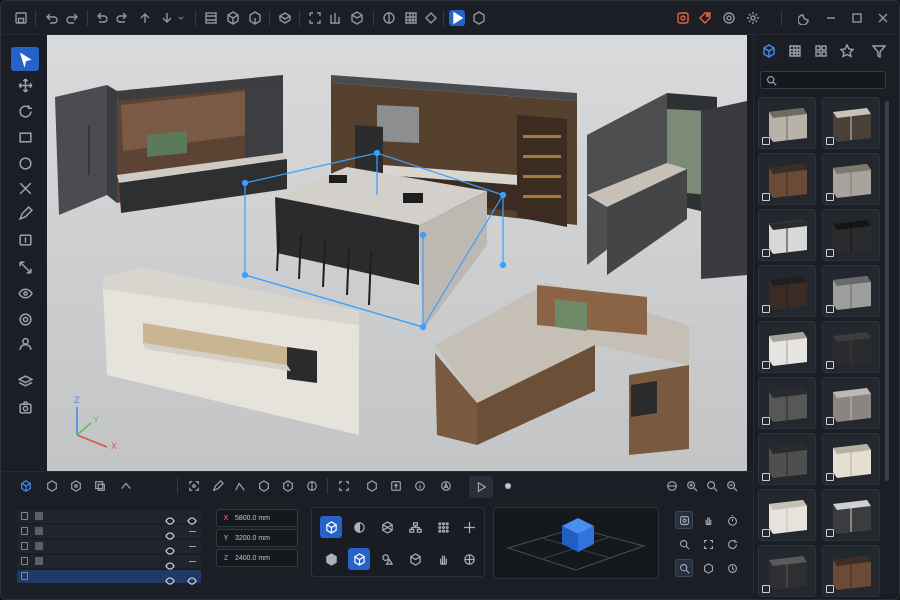 This screenshot has height=600, width=900. Describe the element at coordinates (431, 18) in the screenshot. I see `pivot-icon` at that location.